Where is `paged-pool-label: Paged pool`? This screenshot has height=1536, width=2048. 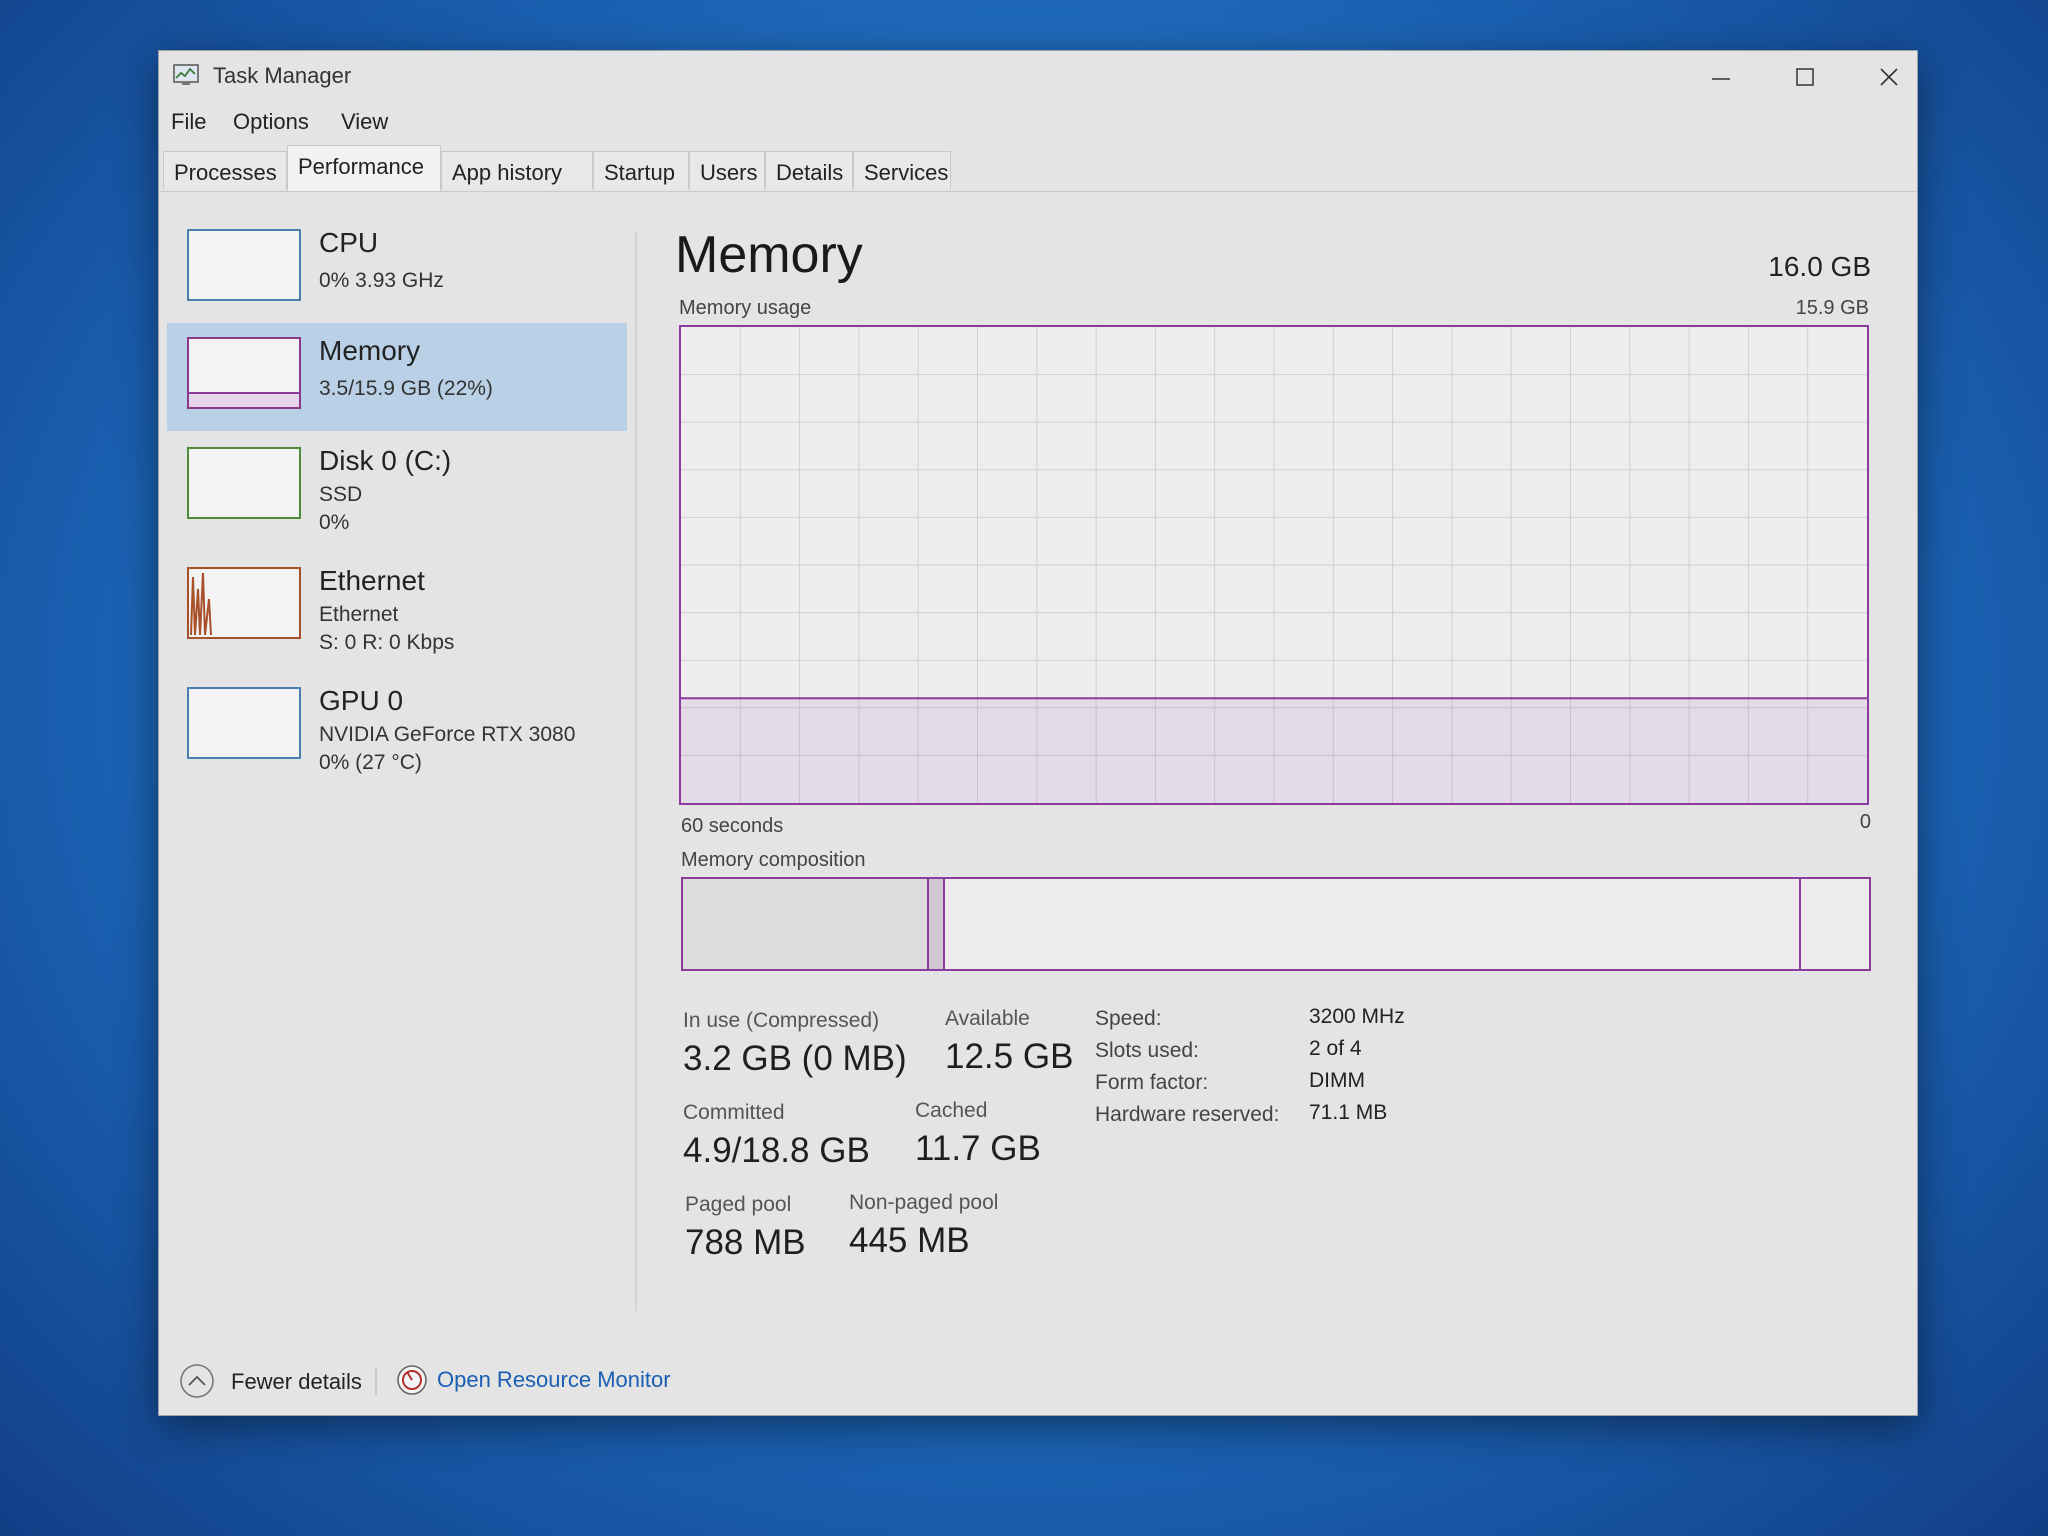
paged-pool-label: Paged pool is located at coordinates (738, 1204).